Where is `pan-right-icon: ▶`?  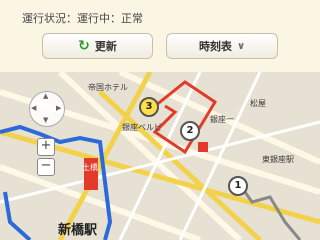 pan-right-icon: ▶ is located at coordinates (58, 108).